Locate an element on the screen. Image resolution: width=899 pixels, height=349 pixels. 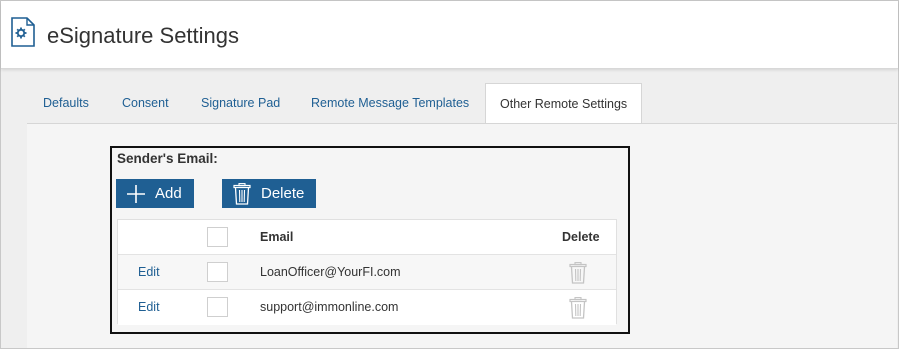
column-header-delete: Delete is located at coordinates (581, 237).